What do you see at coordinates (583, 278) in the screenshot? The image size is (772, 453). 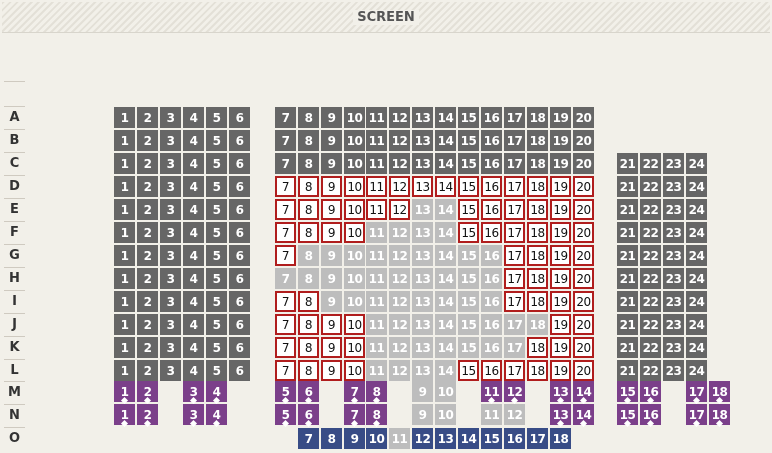 I see `seat-h-20: 20` at bounding box center [583, 278].